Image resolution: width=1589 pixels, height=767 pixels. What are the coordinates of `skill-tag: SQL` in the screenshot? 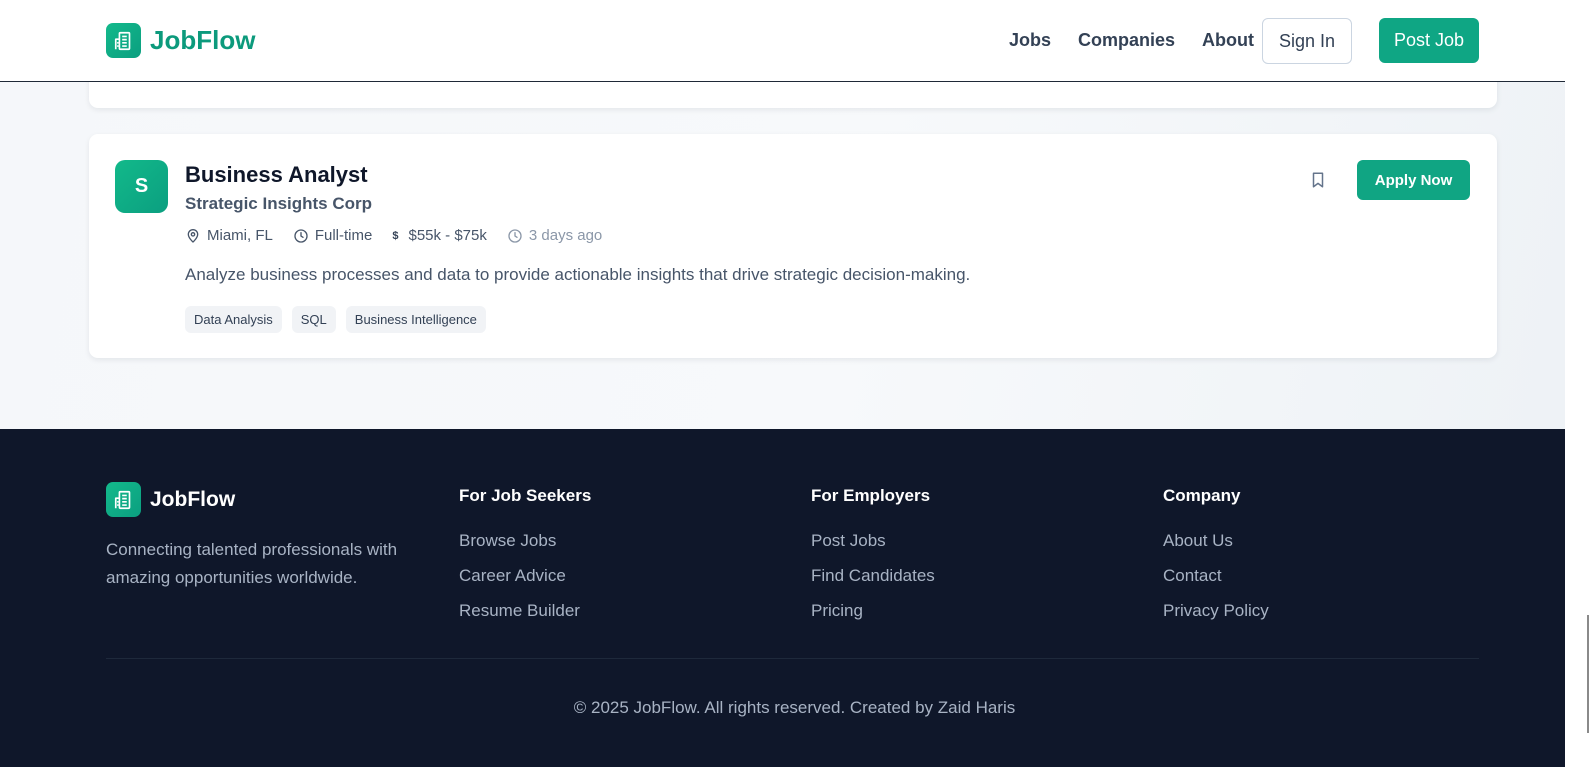 It's located at (313, 319).